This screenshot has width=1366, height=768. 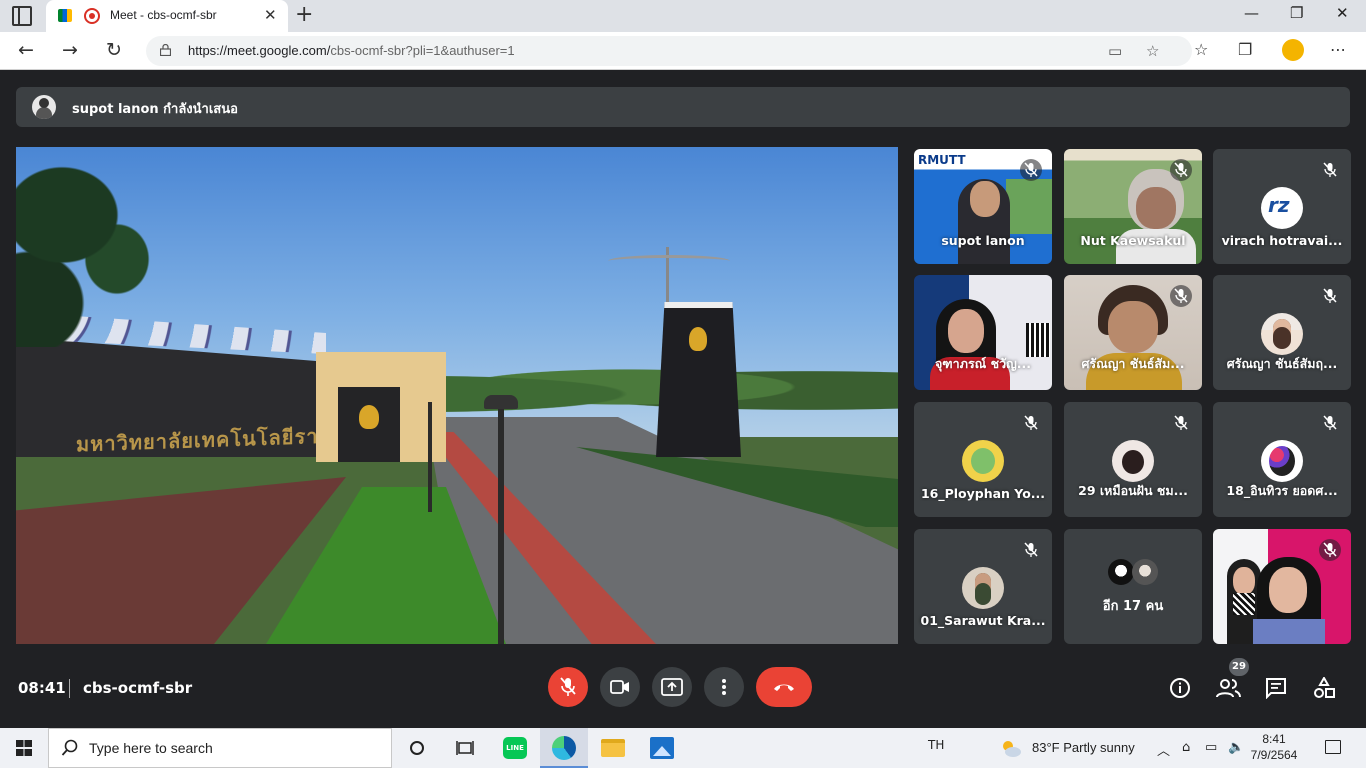 I want to click on show-hidden-icons: ︿, so click(x=1163, y=749).